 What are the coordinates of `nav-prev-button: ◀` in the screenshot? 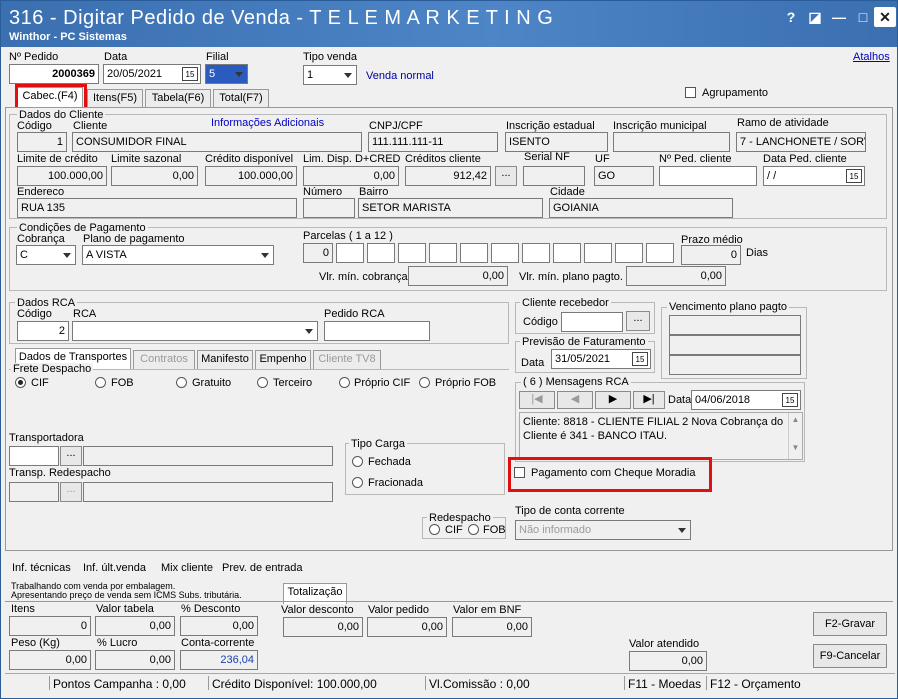 It's located at (575, 400).